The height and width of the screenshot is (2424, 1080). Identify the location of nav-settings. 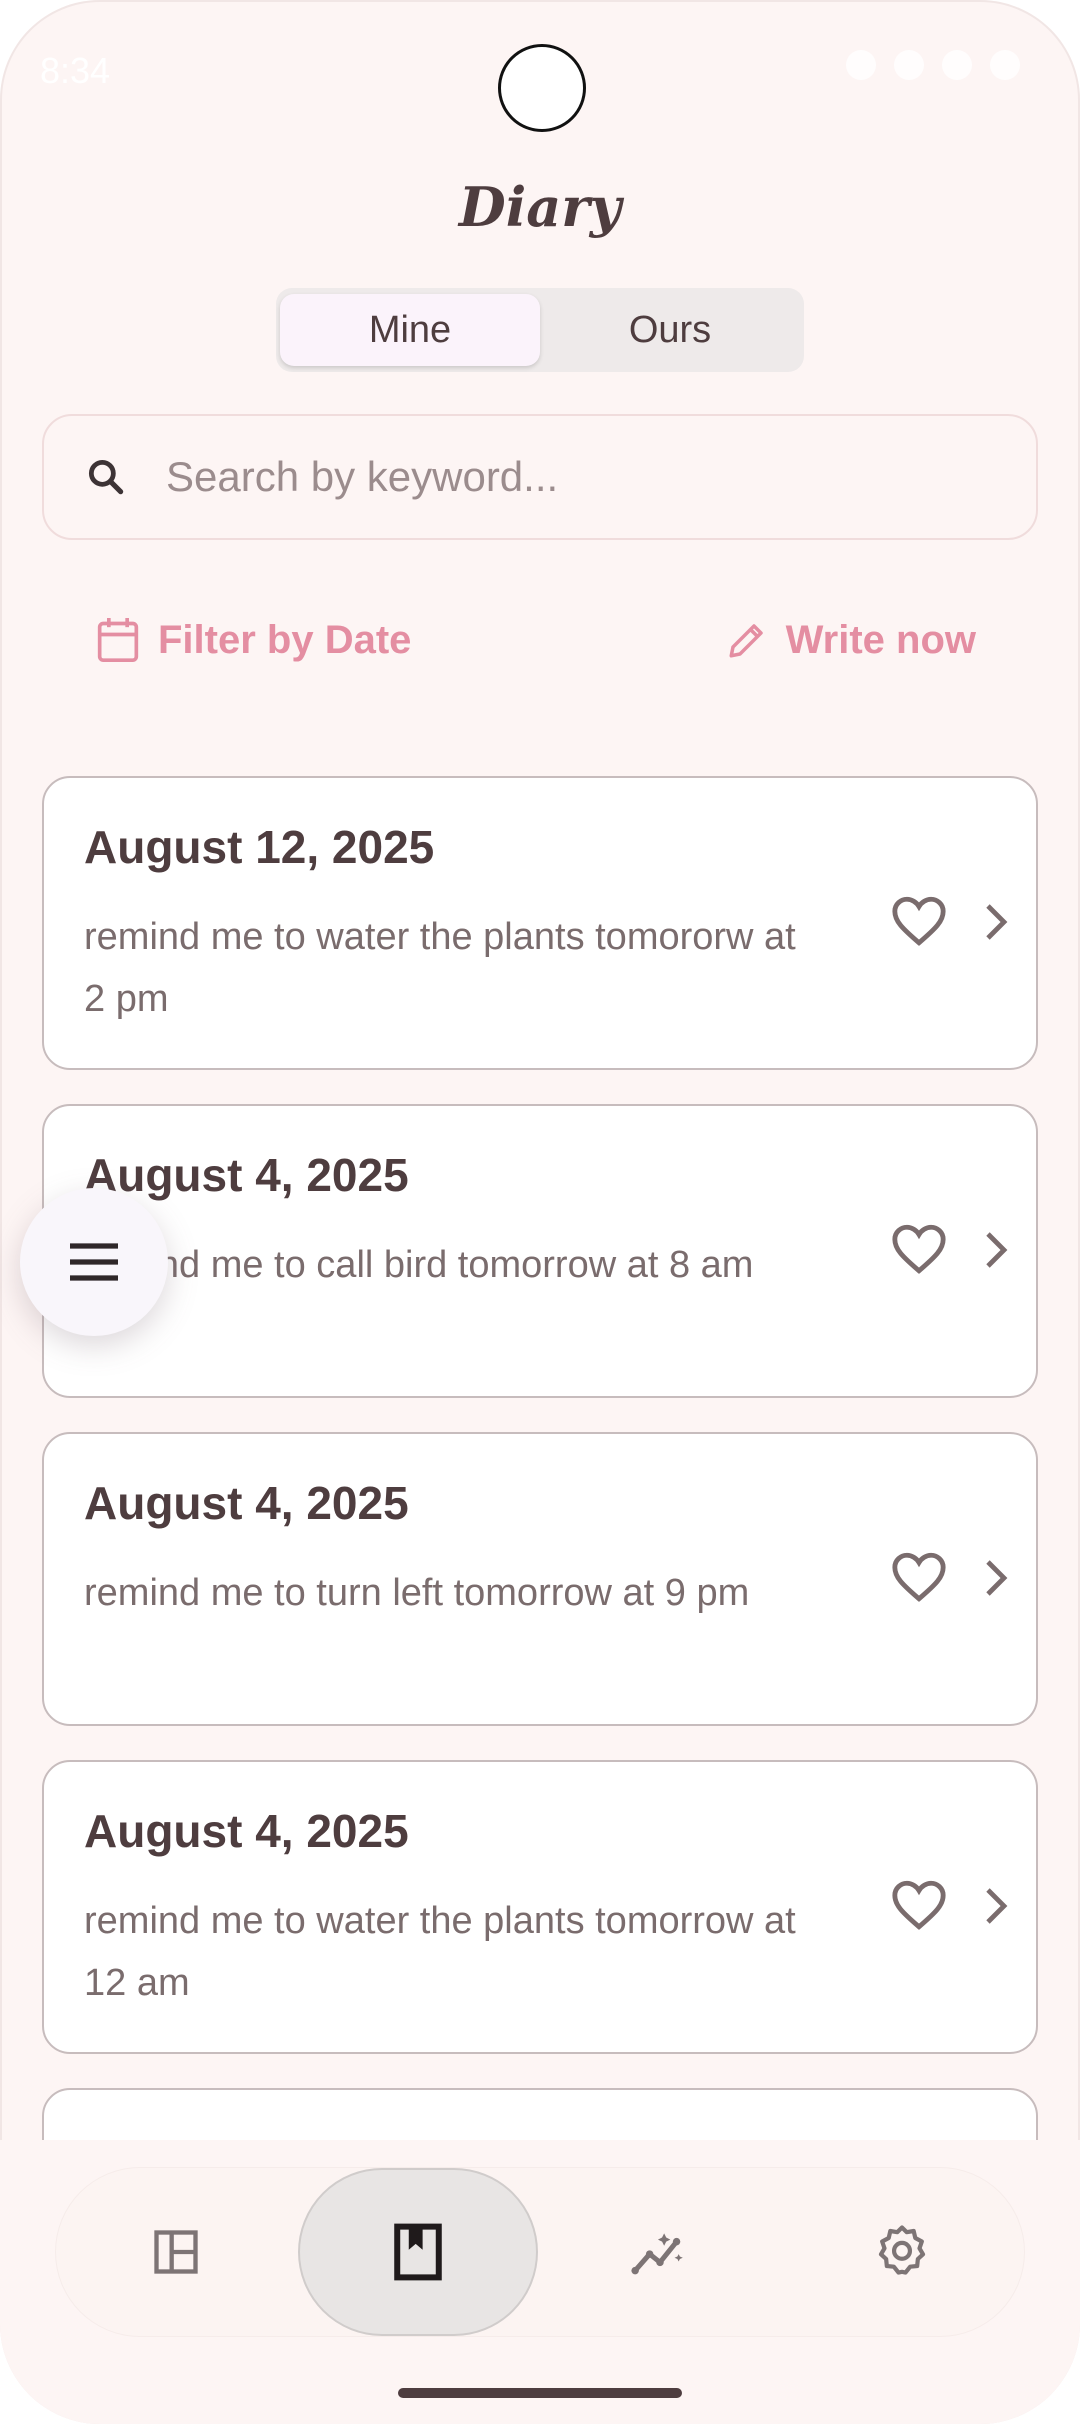
(902, 2252).